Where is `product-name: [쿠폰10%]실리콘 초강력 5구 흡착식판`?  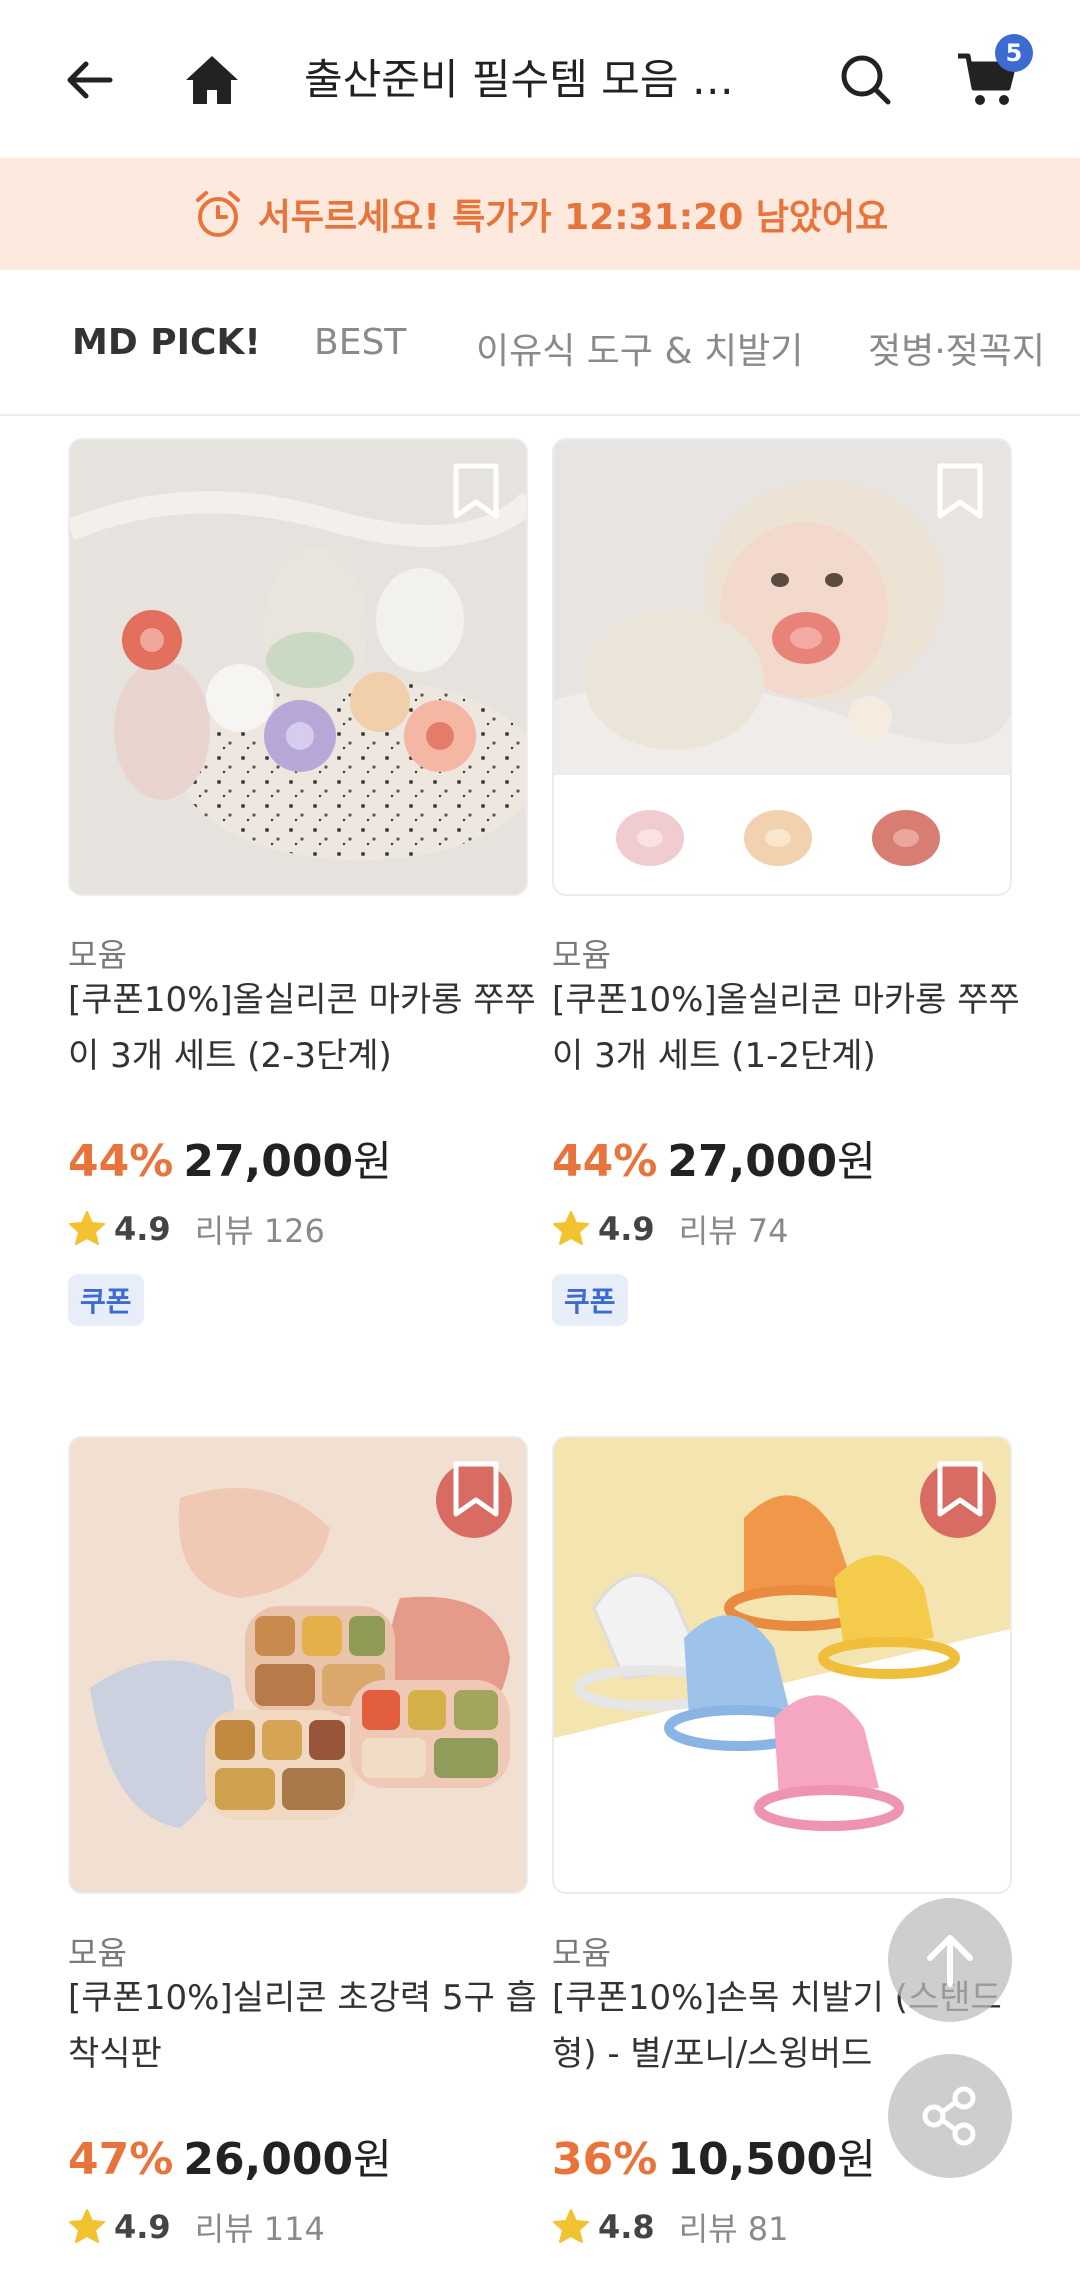 product-name: [쿠폰10%]실리콘 초강력 5구 흡착식판 is located at coordinates (303, 2026).